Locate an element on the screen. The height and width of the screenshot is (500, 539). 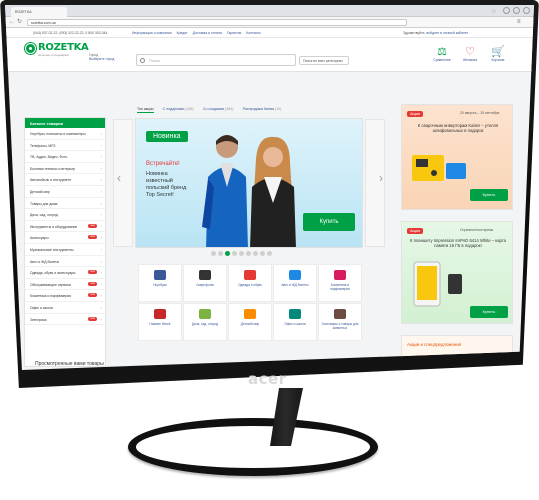
bookmark-star-icon: ☆ is located at coordinates (493, 11).